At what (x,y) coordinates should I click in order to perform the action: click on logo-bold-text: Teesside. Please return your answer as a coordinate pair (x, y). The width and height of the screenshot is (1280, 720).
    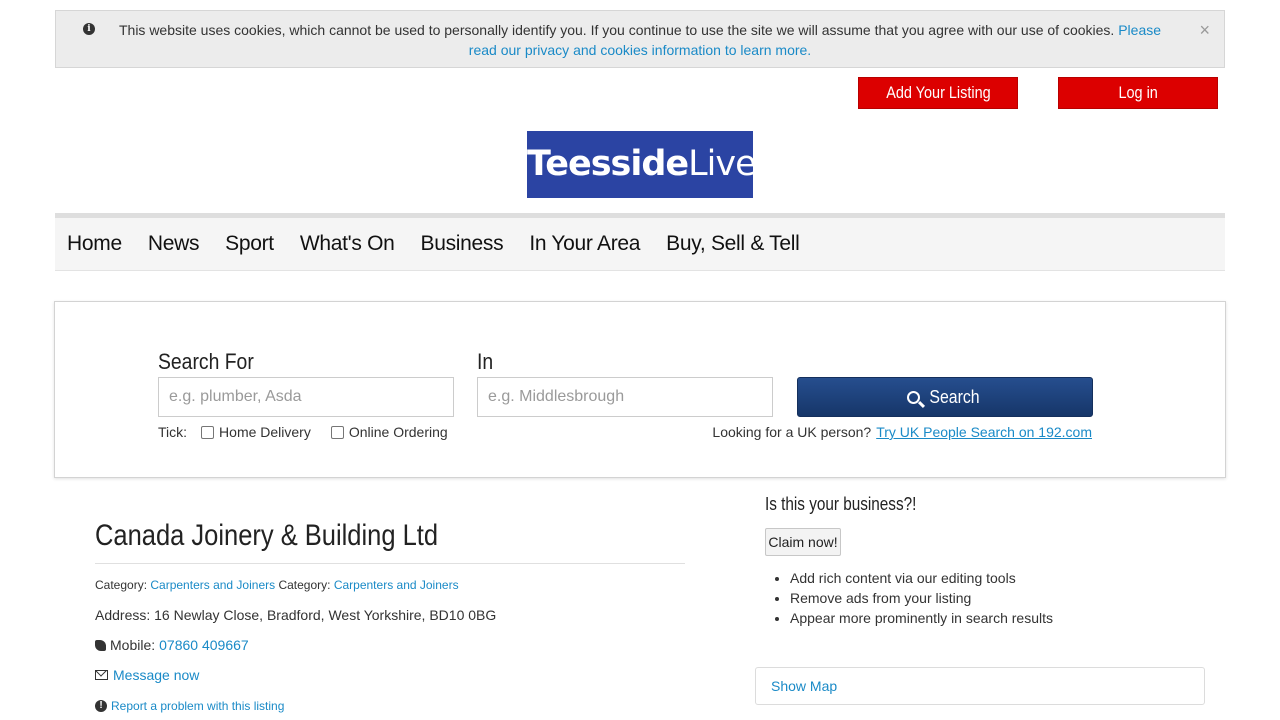
    Looking at the image, I should click on (608, 164).